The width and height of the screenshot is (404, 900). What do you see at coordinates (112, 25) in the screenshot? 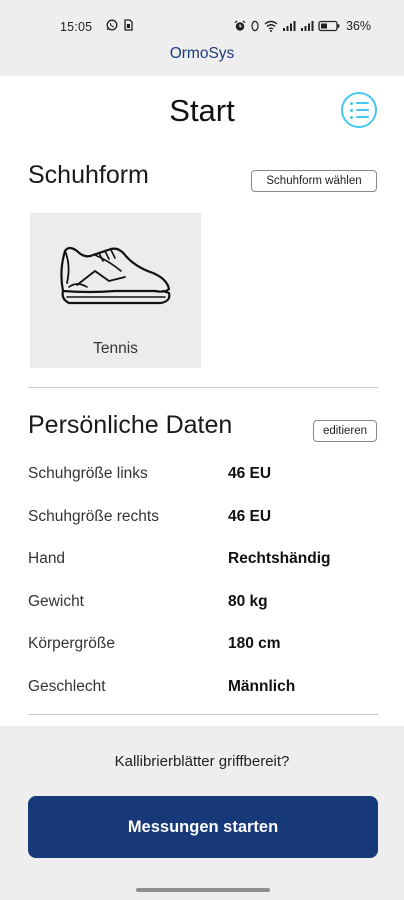
I see `whatsapp-icon` at bounding box center [112, 25].